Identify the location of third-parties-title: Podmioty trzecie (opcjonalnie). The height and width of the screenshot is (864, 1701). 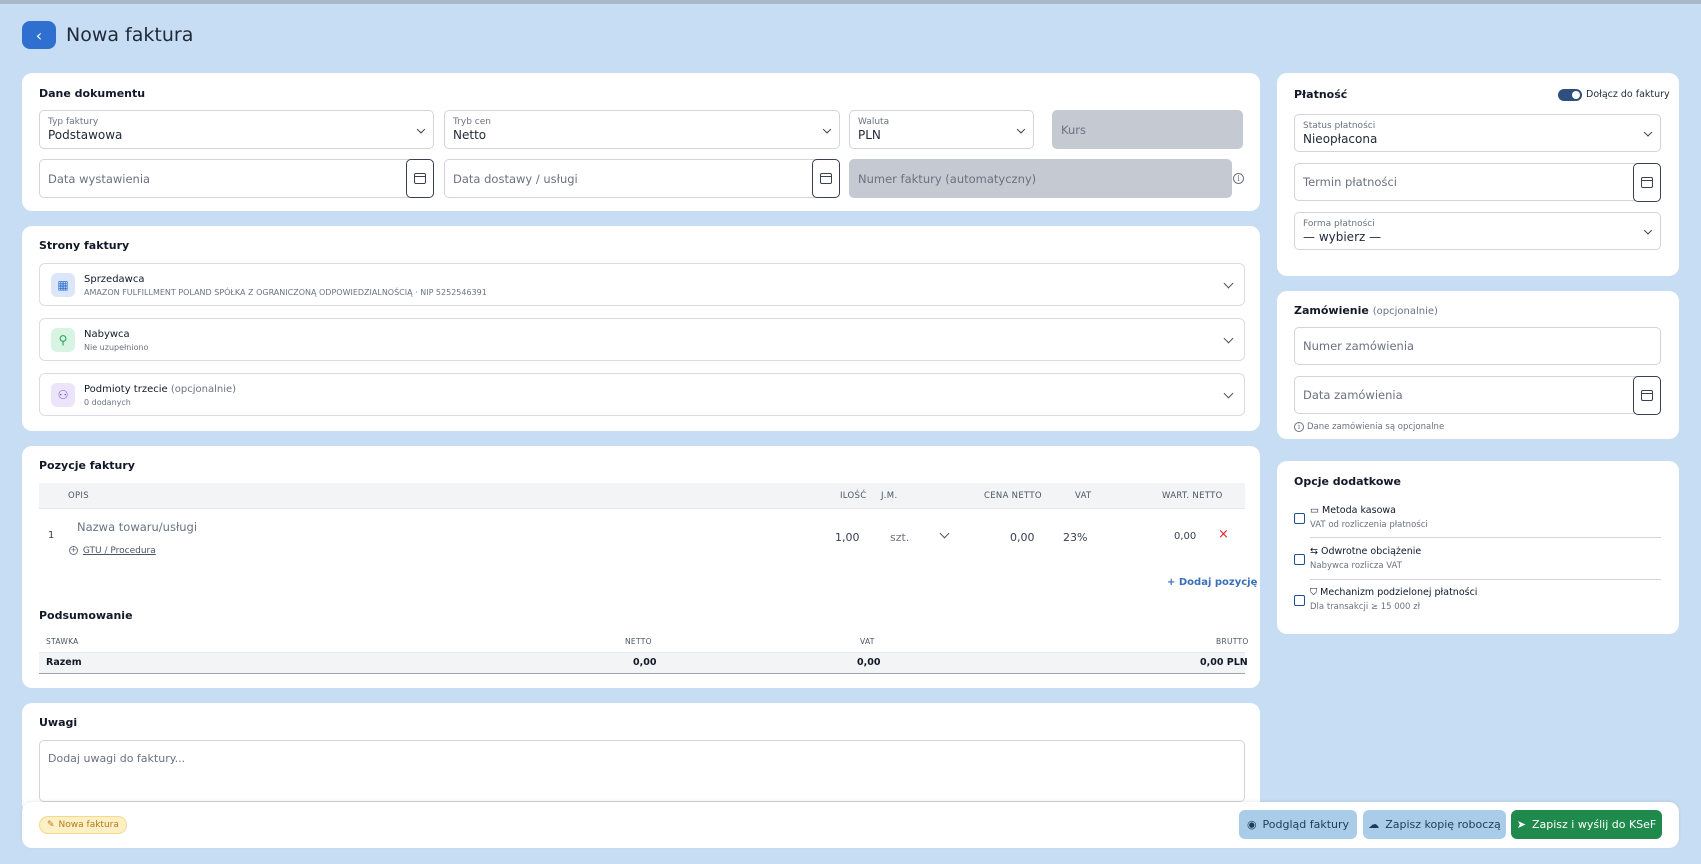
(160, 389).